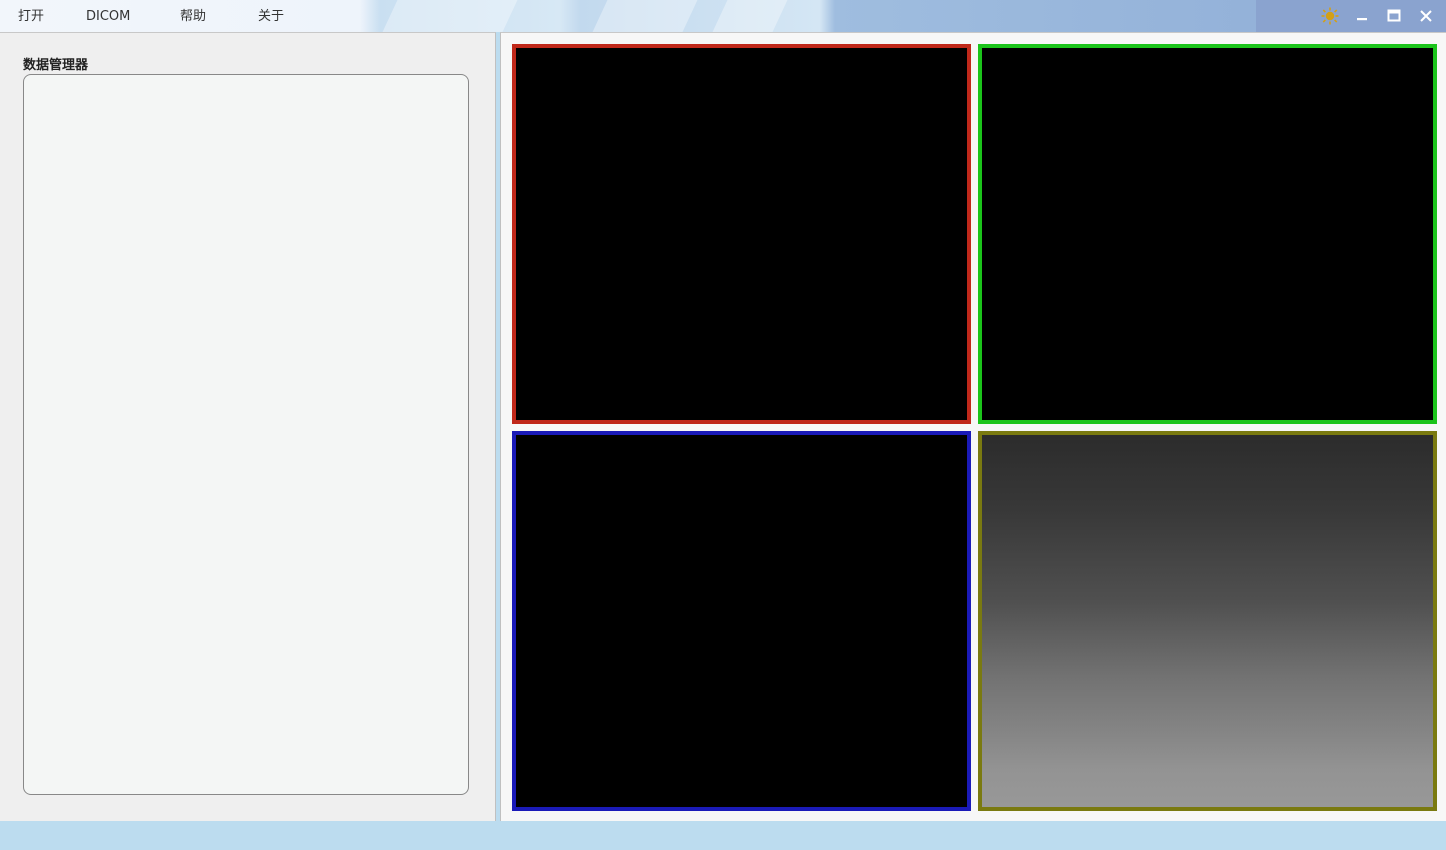 The image size is (1446, 850). What do you see at coordinates (741, 621) in the screenshot?
I see `viewport-bottom-left` at bounding box center [741, 621].